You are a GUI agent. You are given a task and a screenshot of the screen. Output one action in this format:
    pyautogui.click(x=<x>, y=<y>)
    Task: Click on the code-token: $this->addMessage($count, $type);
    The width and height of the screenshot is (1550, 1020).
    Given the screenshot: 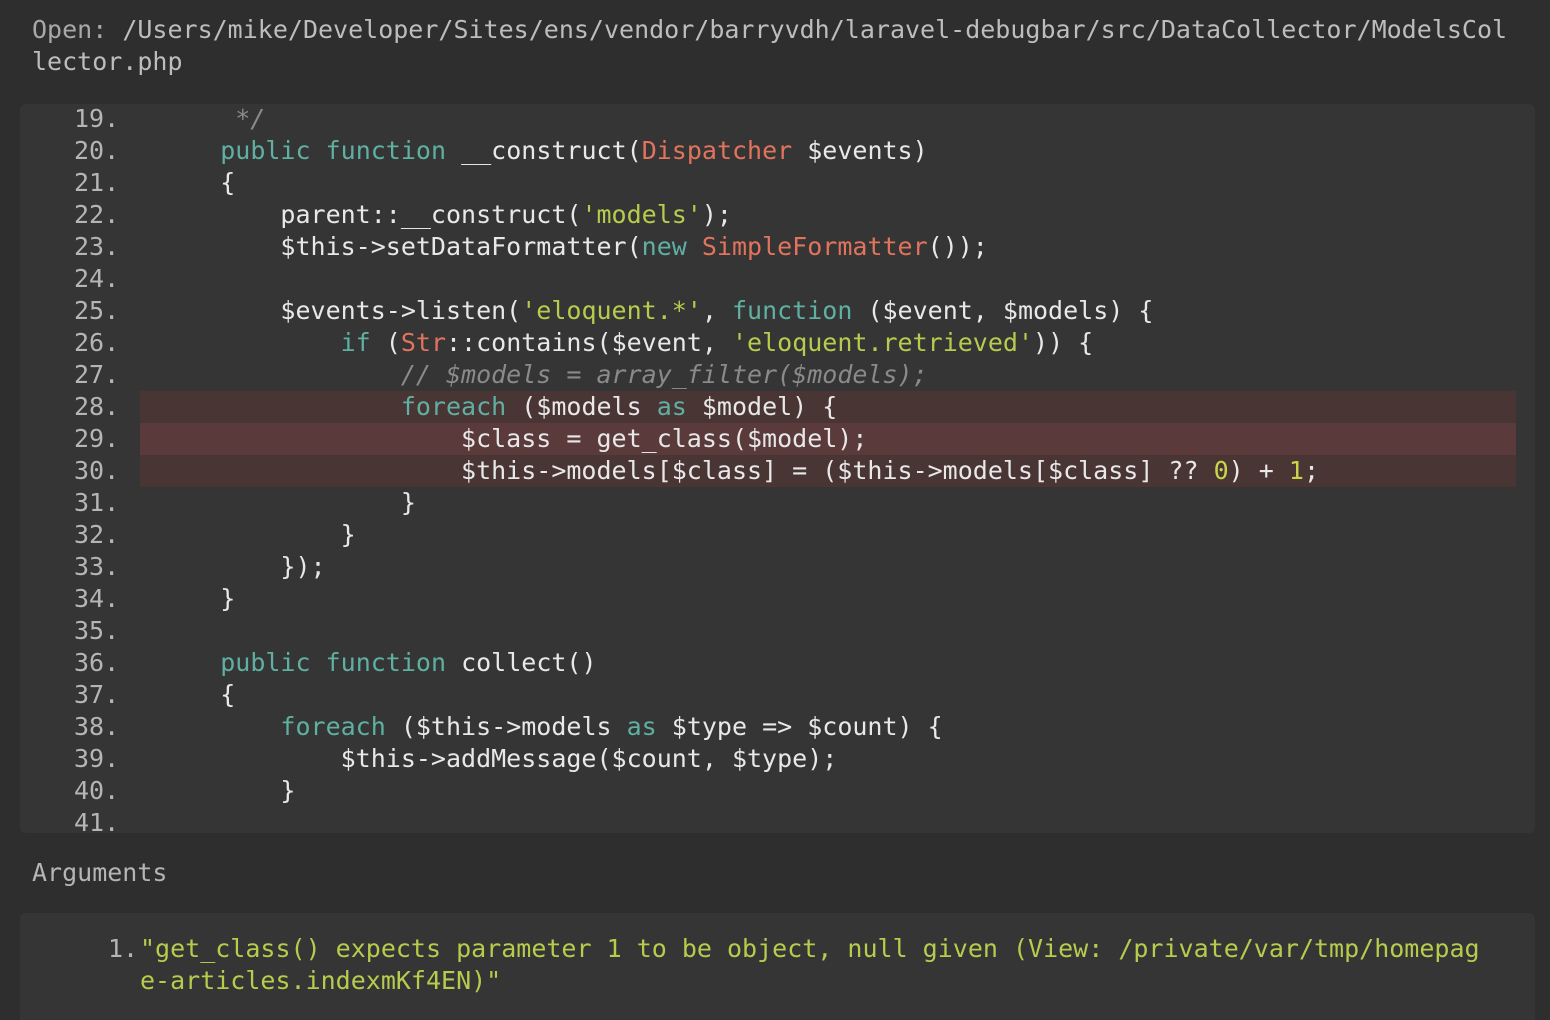 What is the action you would take?
    pyautogui.click(x=499, y=758)
    